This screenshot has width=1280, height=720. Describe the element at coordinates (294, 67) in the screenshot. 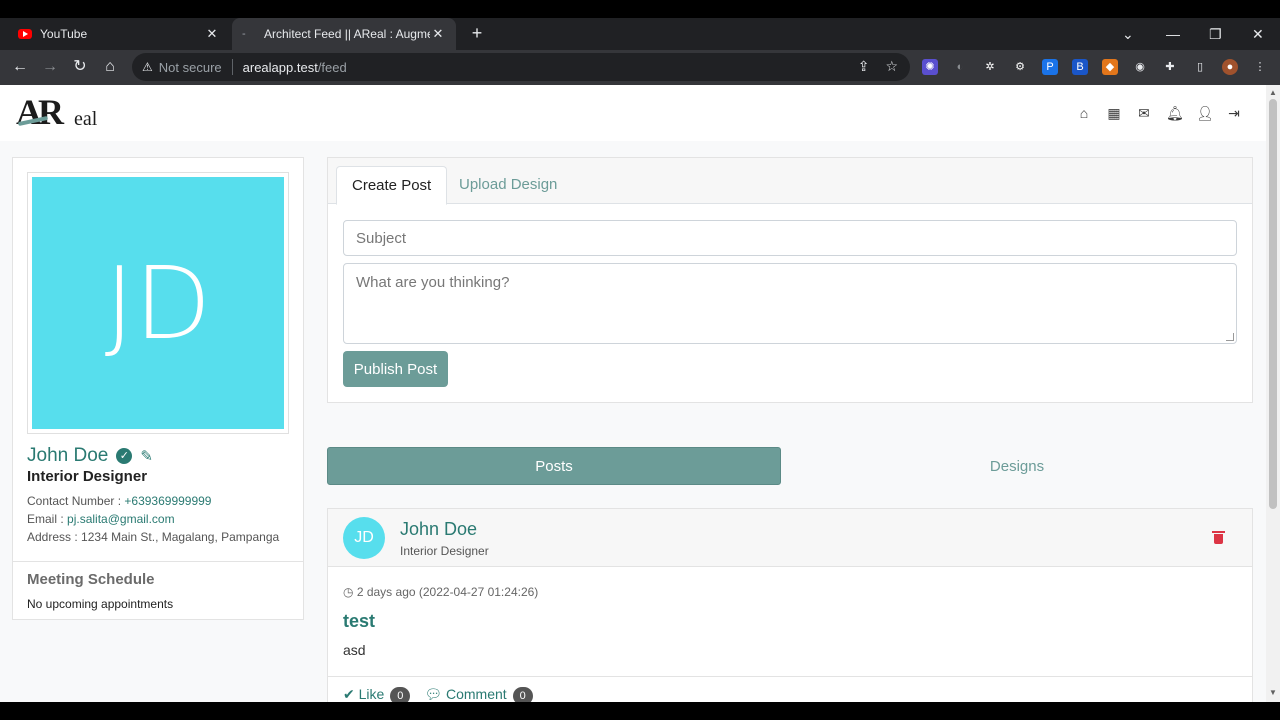

I see `url-text: arealapp.test/feed` at that location.